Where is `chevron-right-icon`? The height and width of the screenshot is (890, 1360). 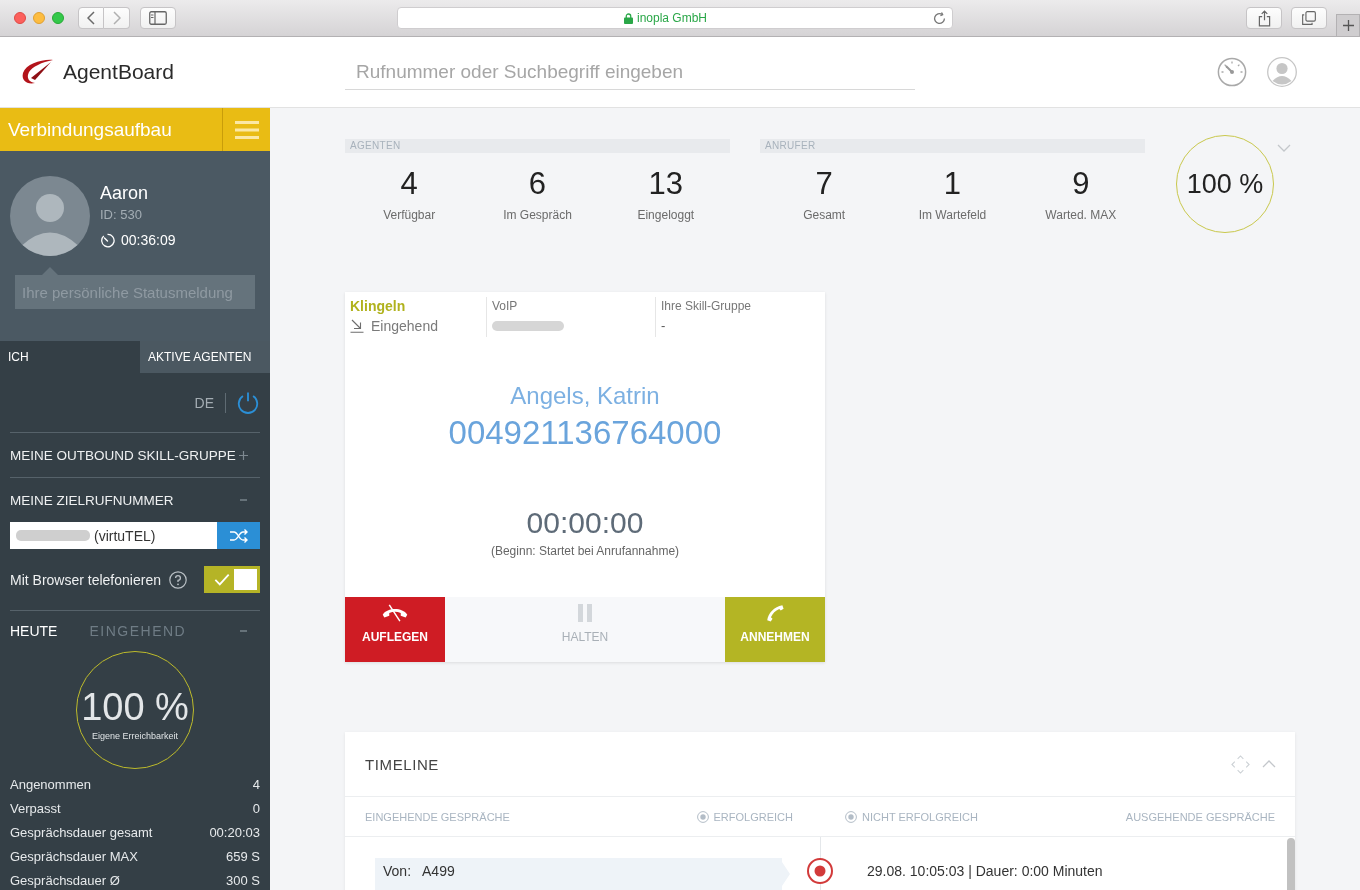
chevron-right-icon is located at coordinates (116, 18).